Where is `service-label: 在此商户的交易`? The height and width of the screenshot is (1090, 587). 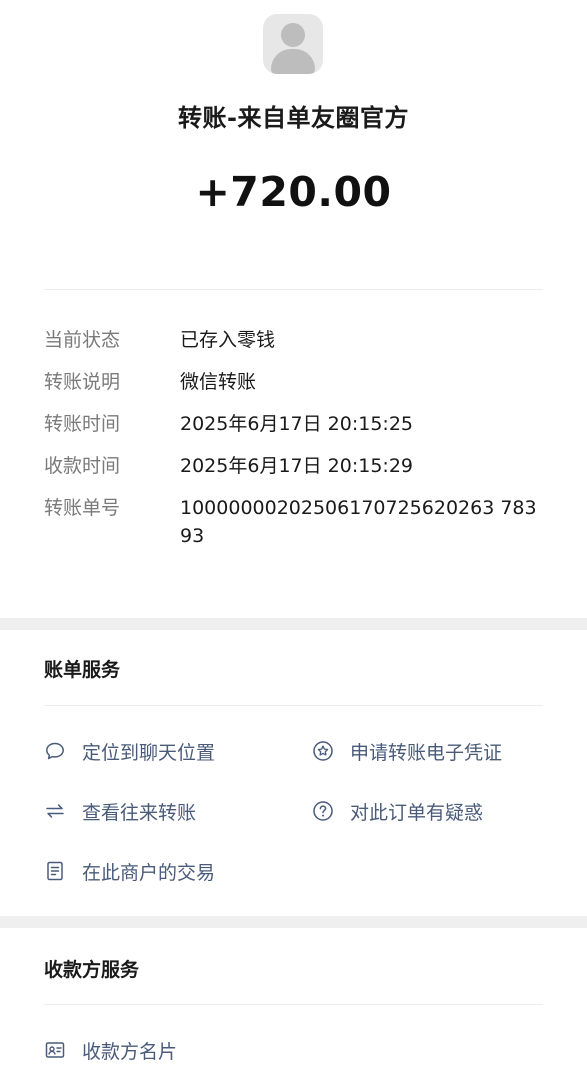 service-label: 在此商户的交易 is located at coordinates (149, 872).